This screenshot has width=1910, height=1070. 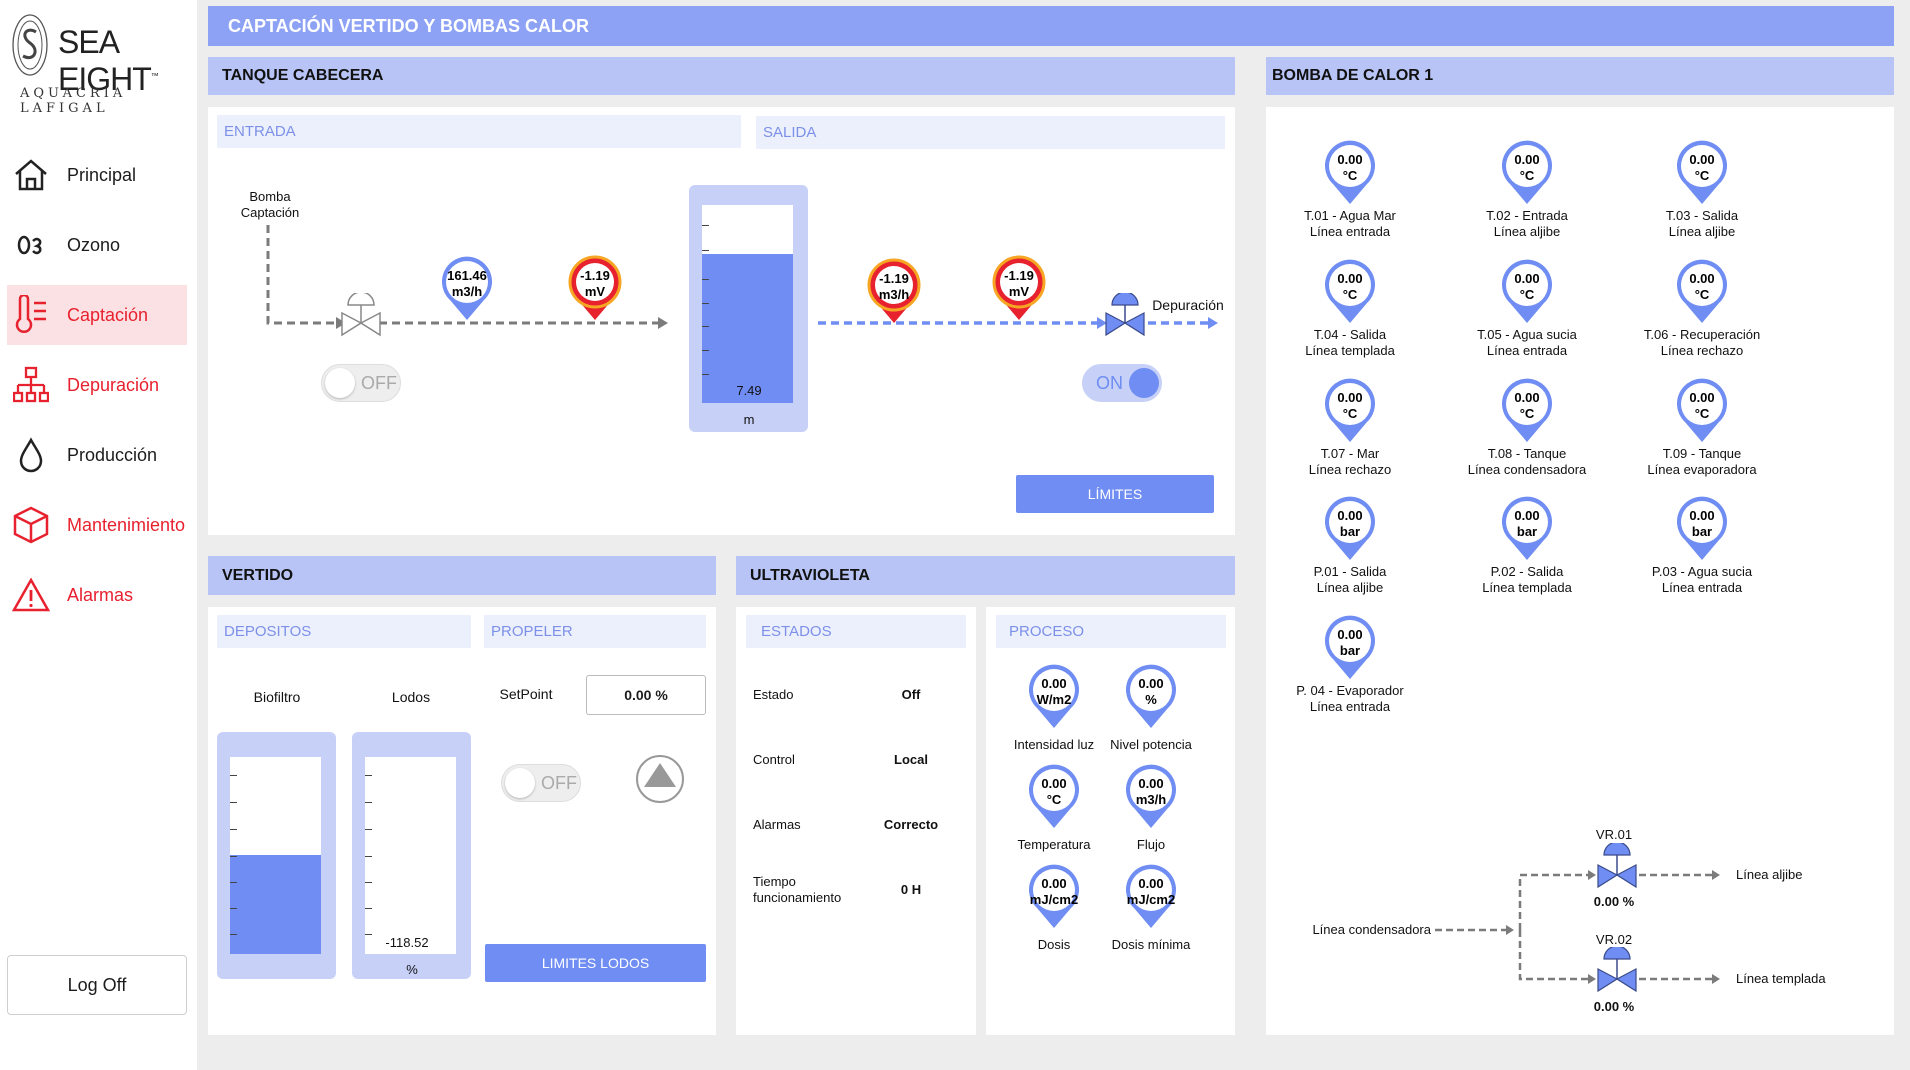 What do you see at coordinates (911, 694) in the screenshot?
I see `estado-value: Off` at bounding box center [911, 694].